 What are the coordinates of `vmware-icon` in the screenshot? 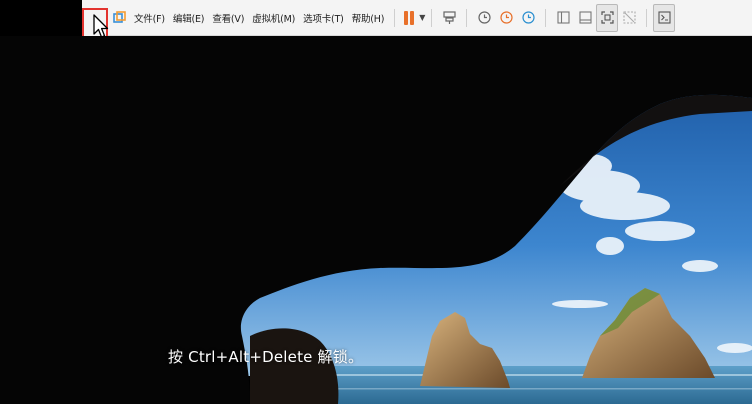 It's located at (119, 18).